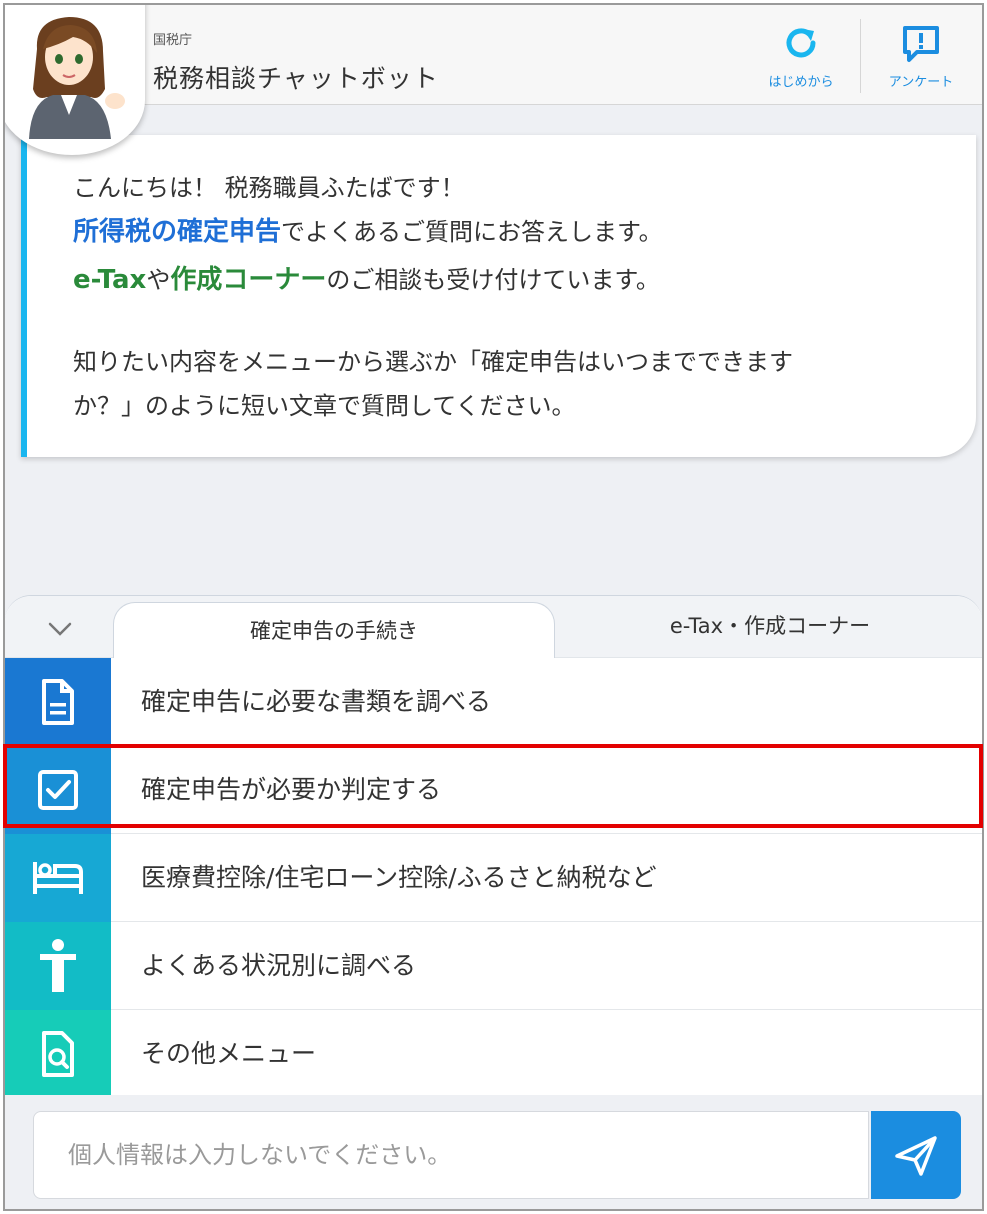  What do you see at coordinates (399, 877) in the screenshot?
I see `menu-item-label: 医療費控除/住宅ローン控除/ふるさと納税など` at bounding box center [399, 877].